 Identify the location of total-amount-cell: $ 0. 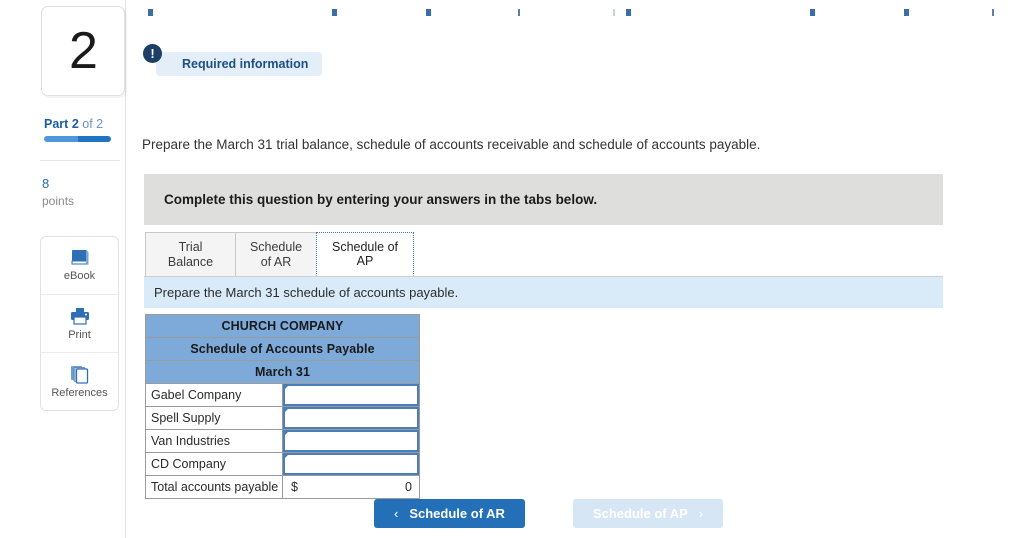
(351, 487).